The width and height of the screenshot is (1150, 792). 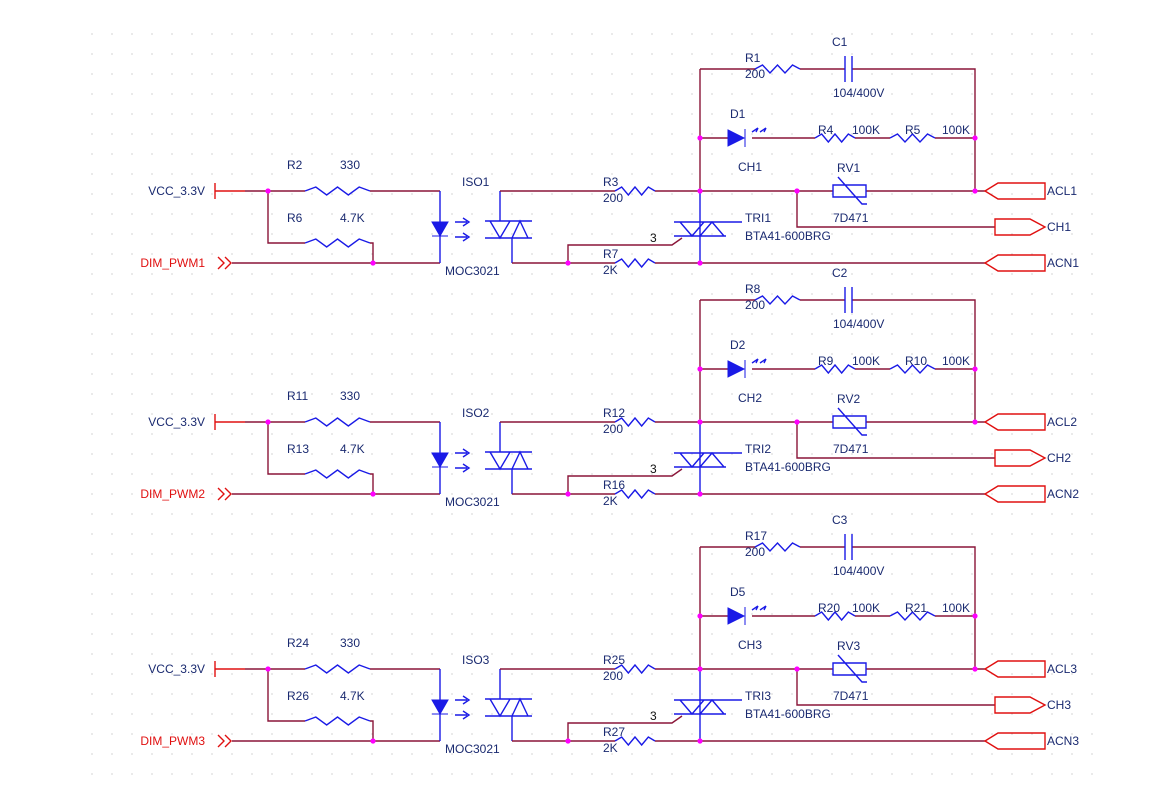 I want to click on junction-dot, so click(x=568, y=494).